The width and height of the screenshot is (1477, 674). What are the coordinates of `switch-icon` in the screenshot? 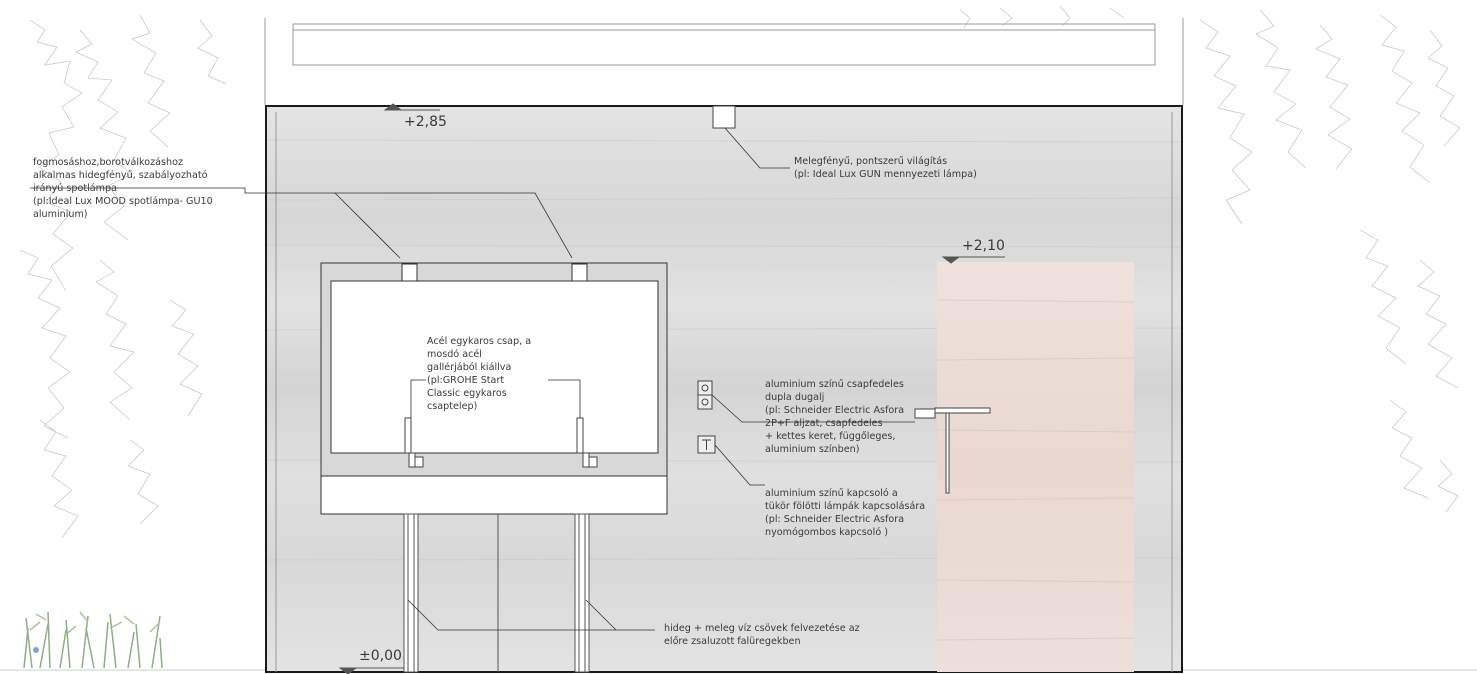 It's located at (706, 444).